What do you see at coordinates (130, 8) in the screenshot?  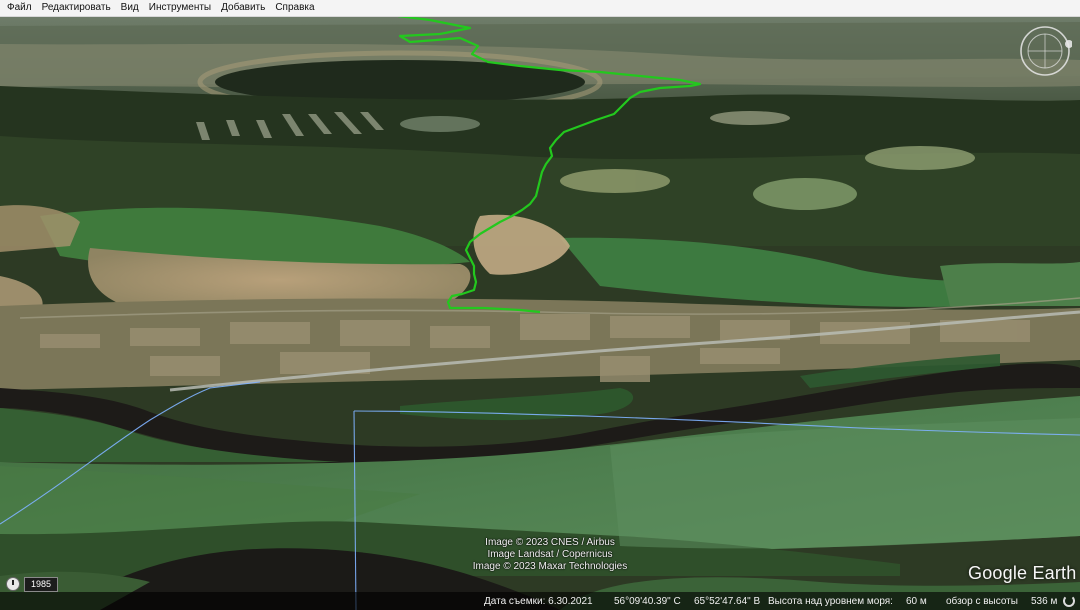 I see `menu-view: Вид` at bounding box center [130, 8].